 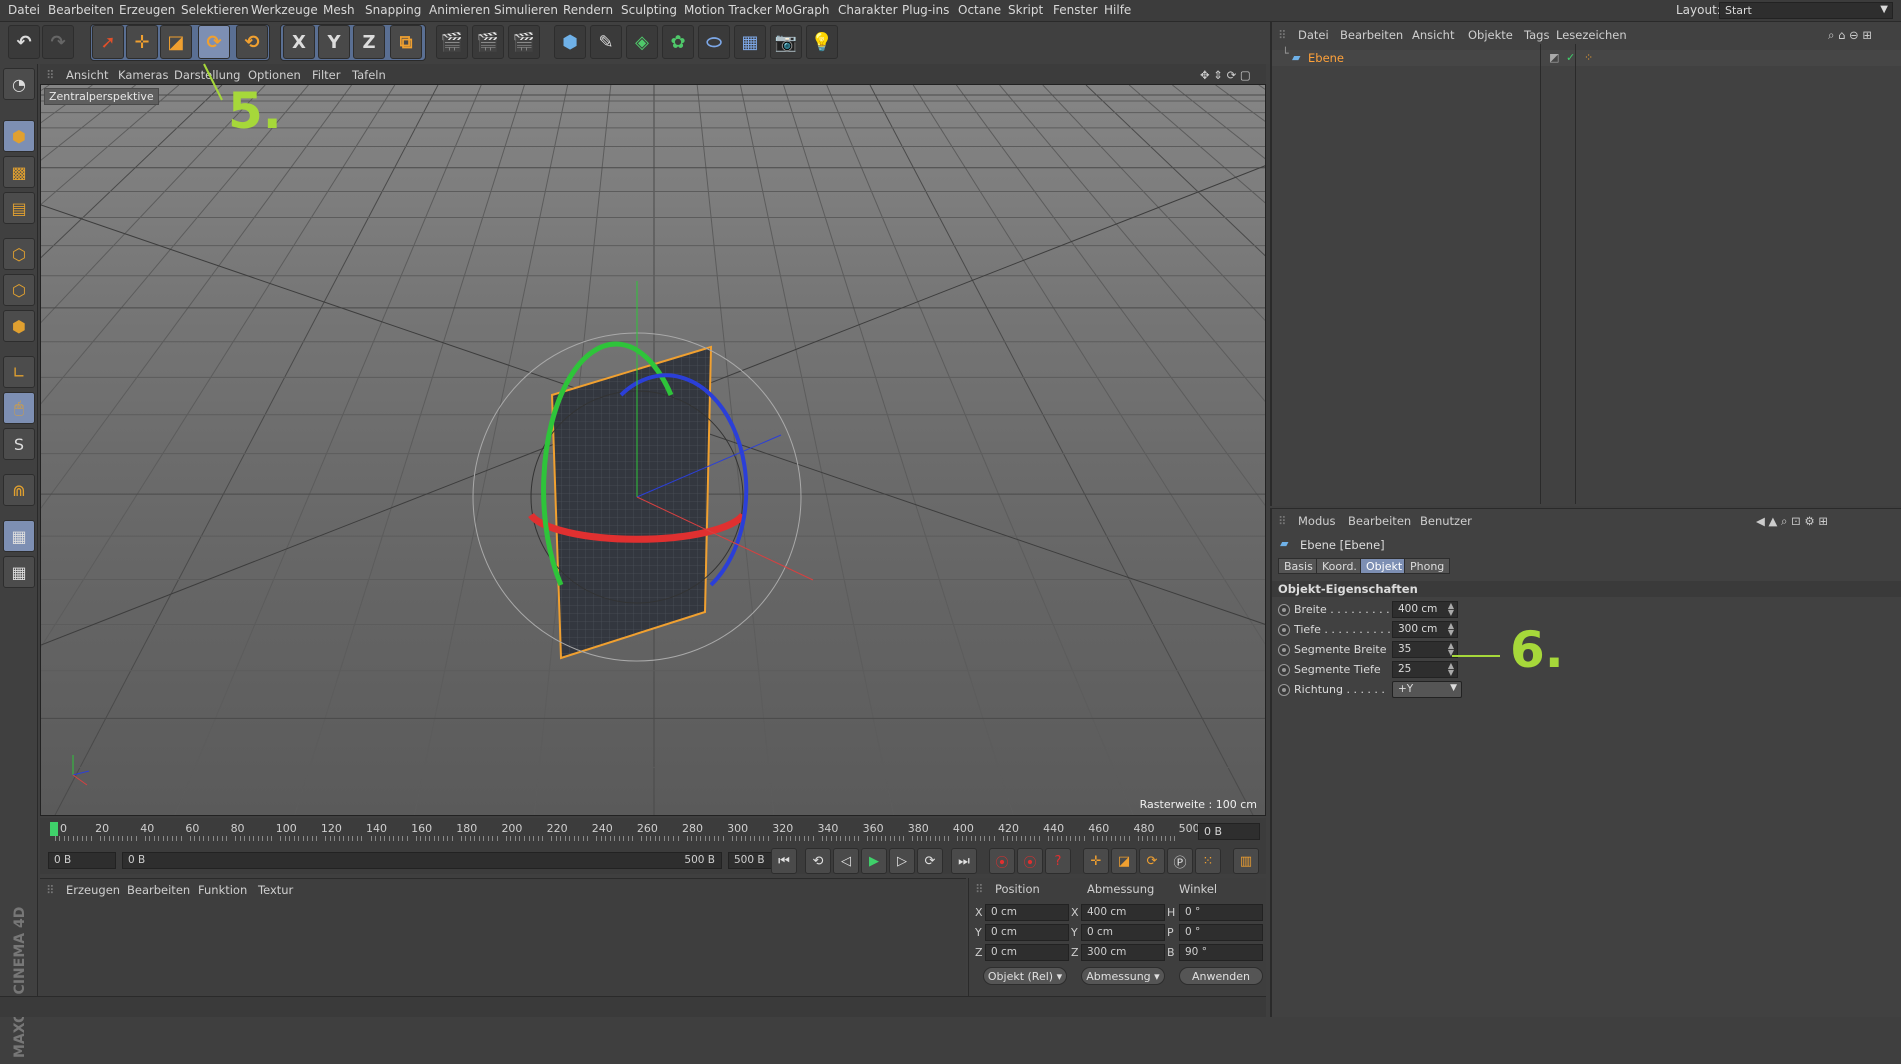 What do you see at coordinates (1025, 976) in the screenshot?
I see `coord-mode-select: Objekt (Rel) ▾` at bounding box center [1025, 976].